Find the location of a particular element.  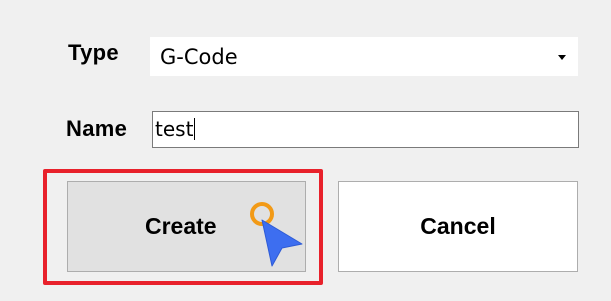

cancel-button: Cancel is located at coordinates (458, 226).